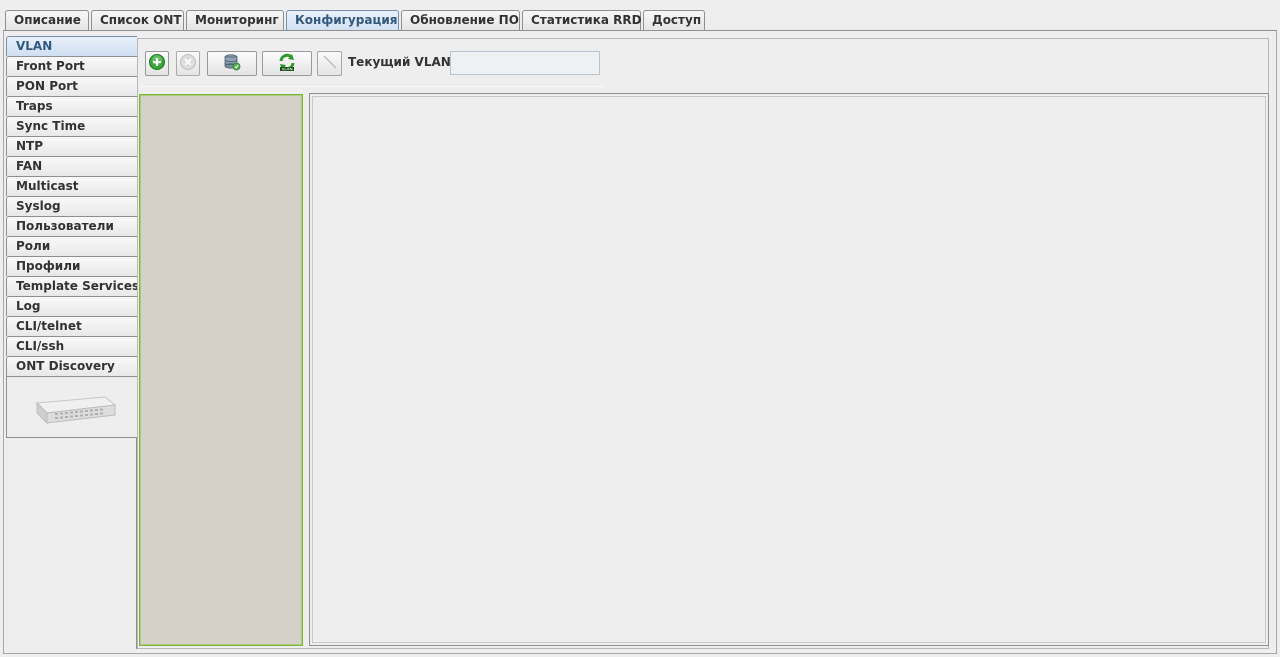 The width and height of the screenshot is (1280, 657). Describe the element at coordinates (71, 326) in the screenshot. I see `side-tab-15: CLI/telnet` at that location.